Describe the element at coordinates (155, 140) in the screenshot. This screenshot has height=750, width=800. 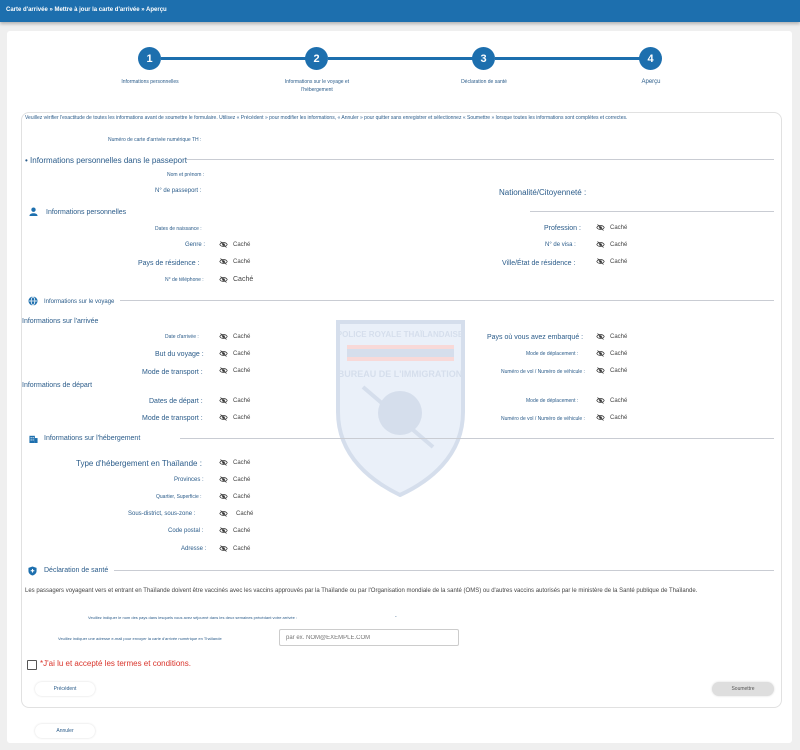
I see `card-number-label: Numéro de carte d'arrivée numérique TH :` at that location.